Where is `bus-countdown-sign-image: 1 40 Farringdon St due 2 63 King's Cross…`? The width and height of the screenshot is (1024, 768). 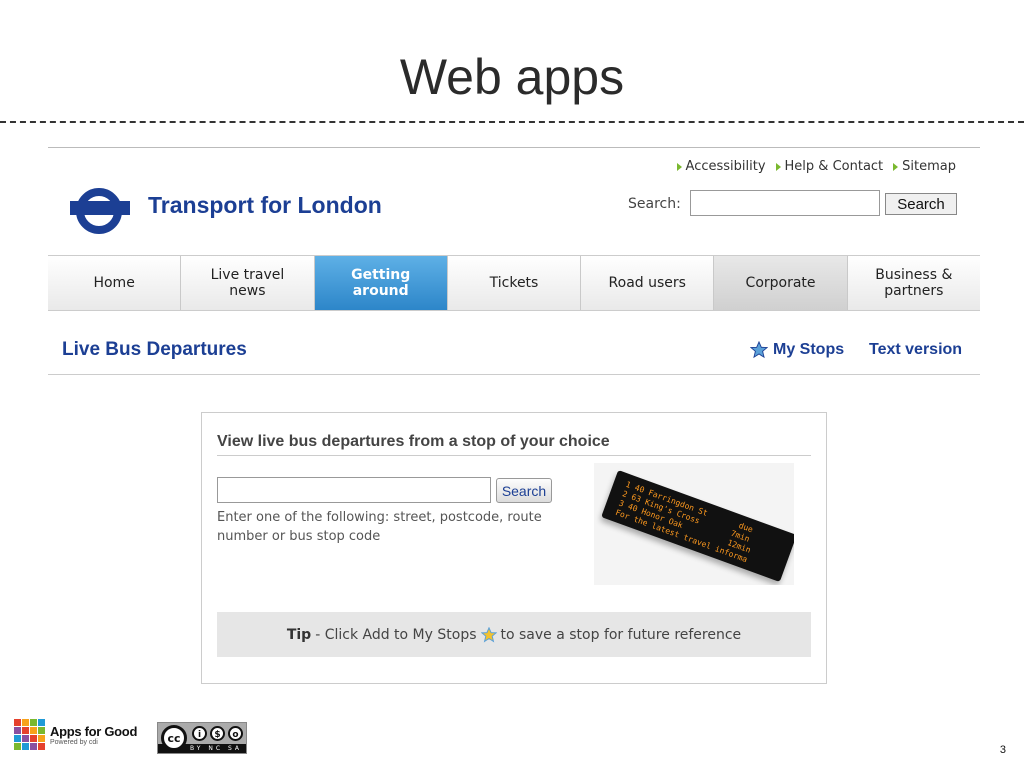 bus-countdown-sign-image: 1 40 Farringdon St due 2 63 King's Cross… is located at coordinates (694, 524).